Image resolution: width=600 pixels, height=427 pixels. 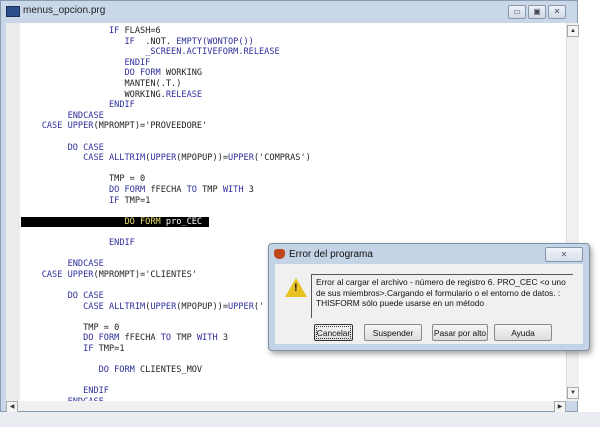 What do you see at coordinates (460, 332) in the screenshot?
I see `ignore-button: Pasar por alto` at bounding box center [460, 332].